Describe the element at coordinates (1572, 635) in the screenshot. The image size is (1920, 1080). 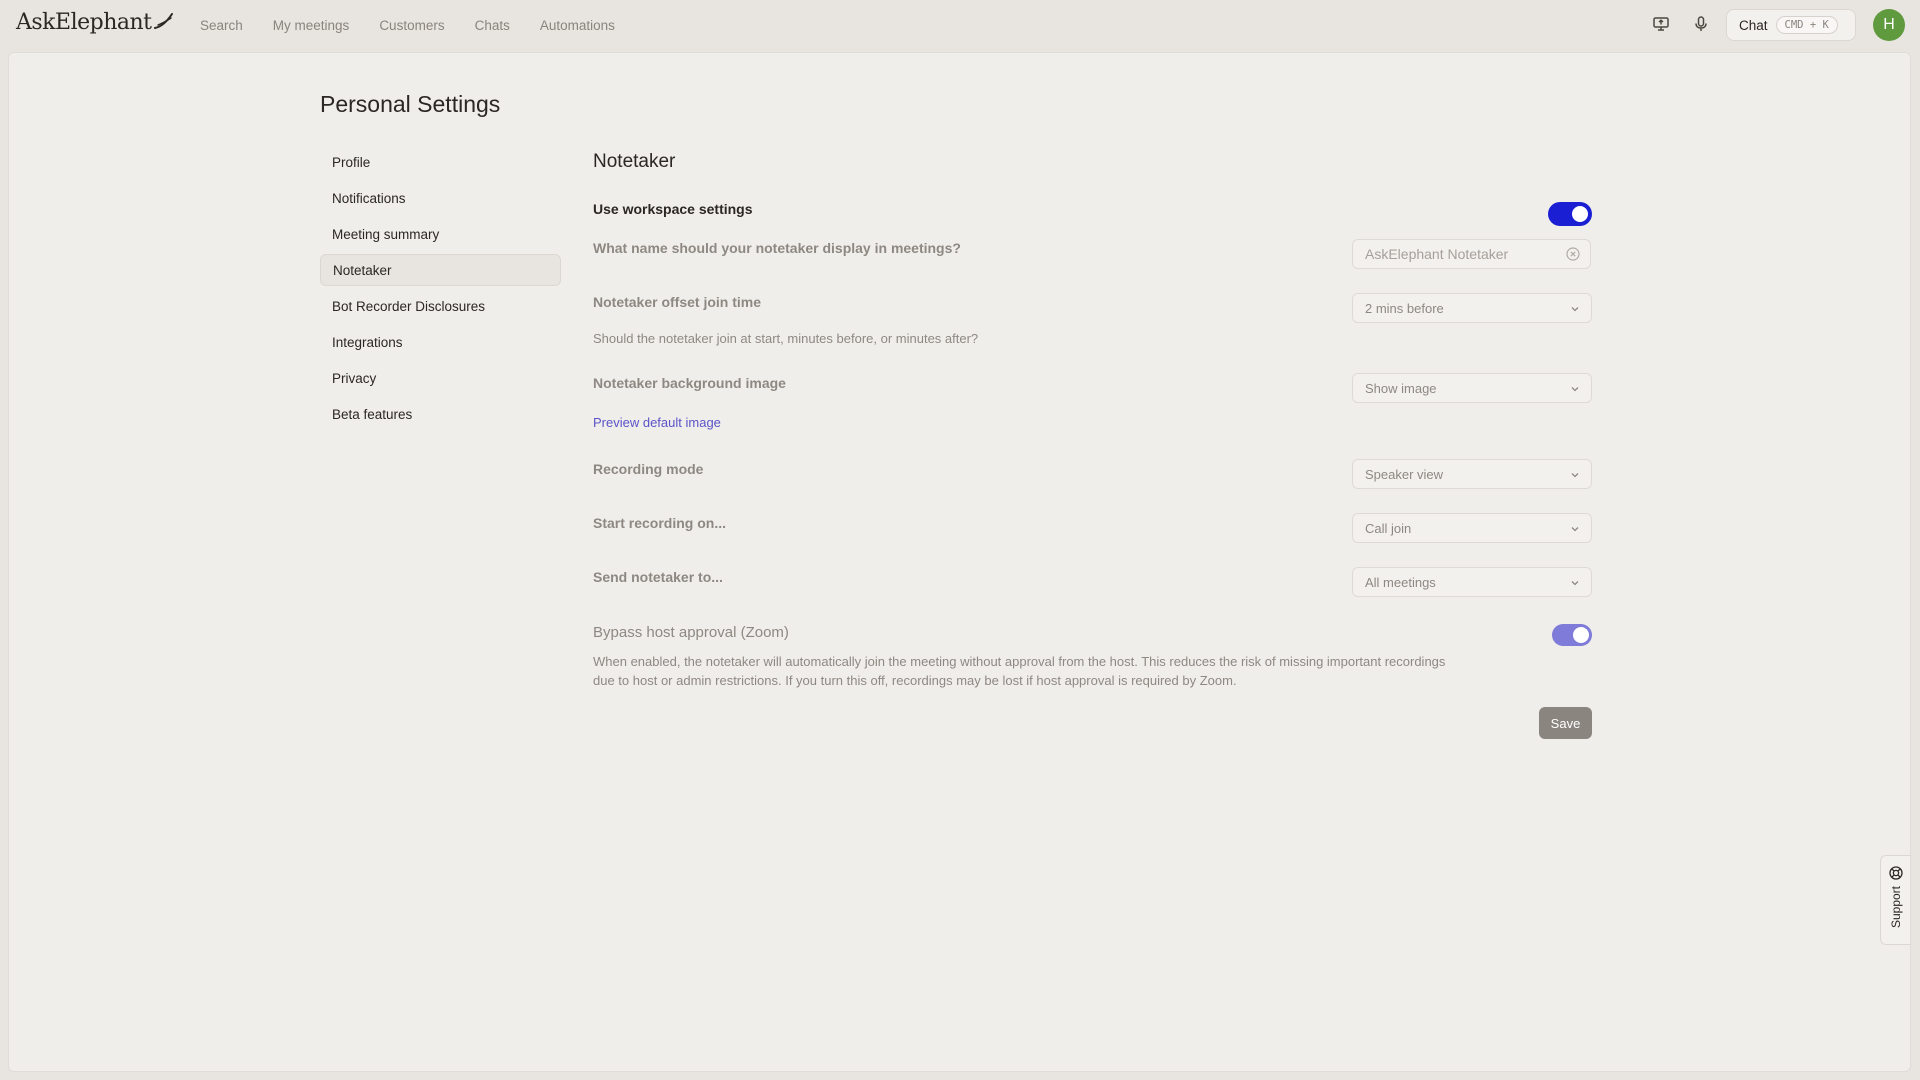
I see `bypass-host-approval-toggle` at that location.